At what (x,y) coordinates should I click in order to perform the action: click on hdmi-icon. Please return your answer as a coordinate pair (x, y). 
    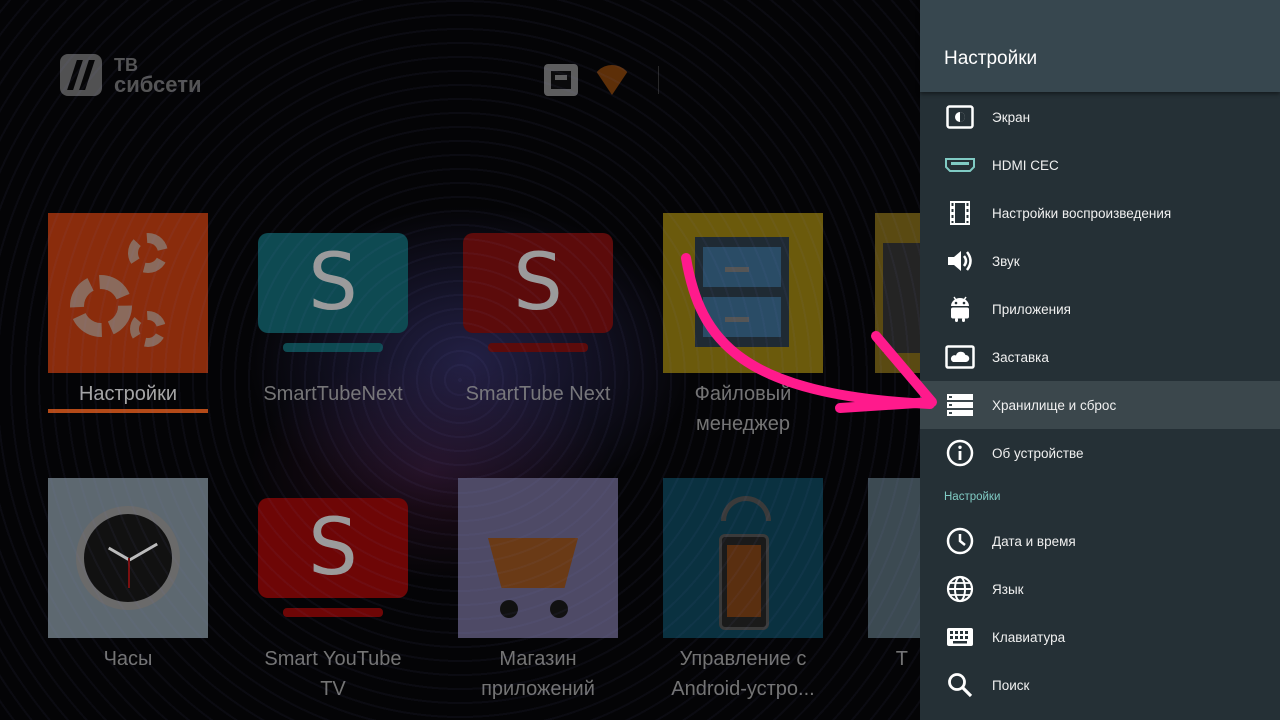
    Looking at the image, I should click on (960, 165).